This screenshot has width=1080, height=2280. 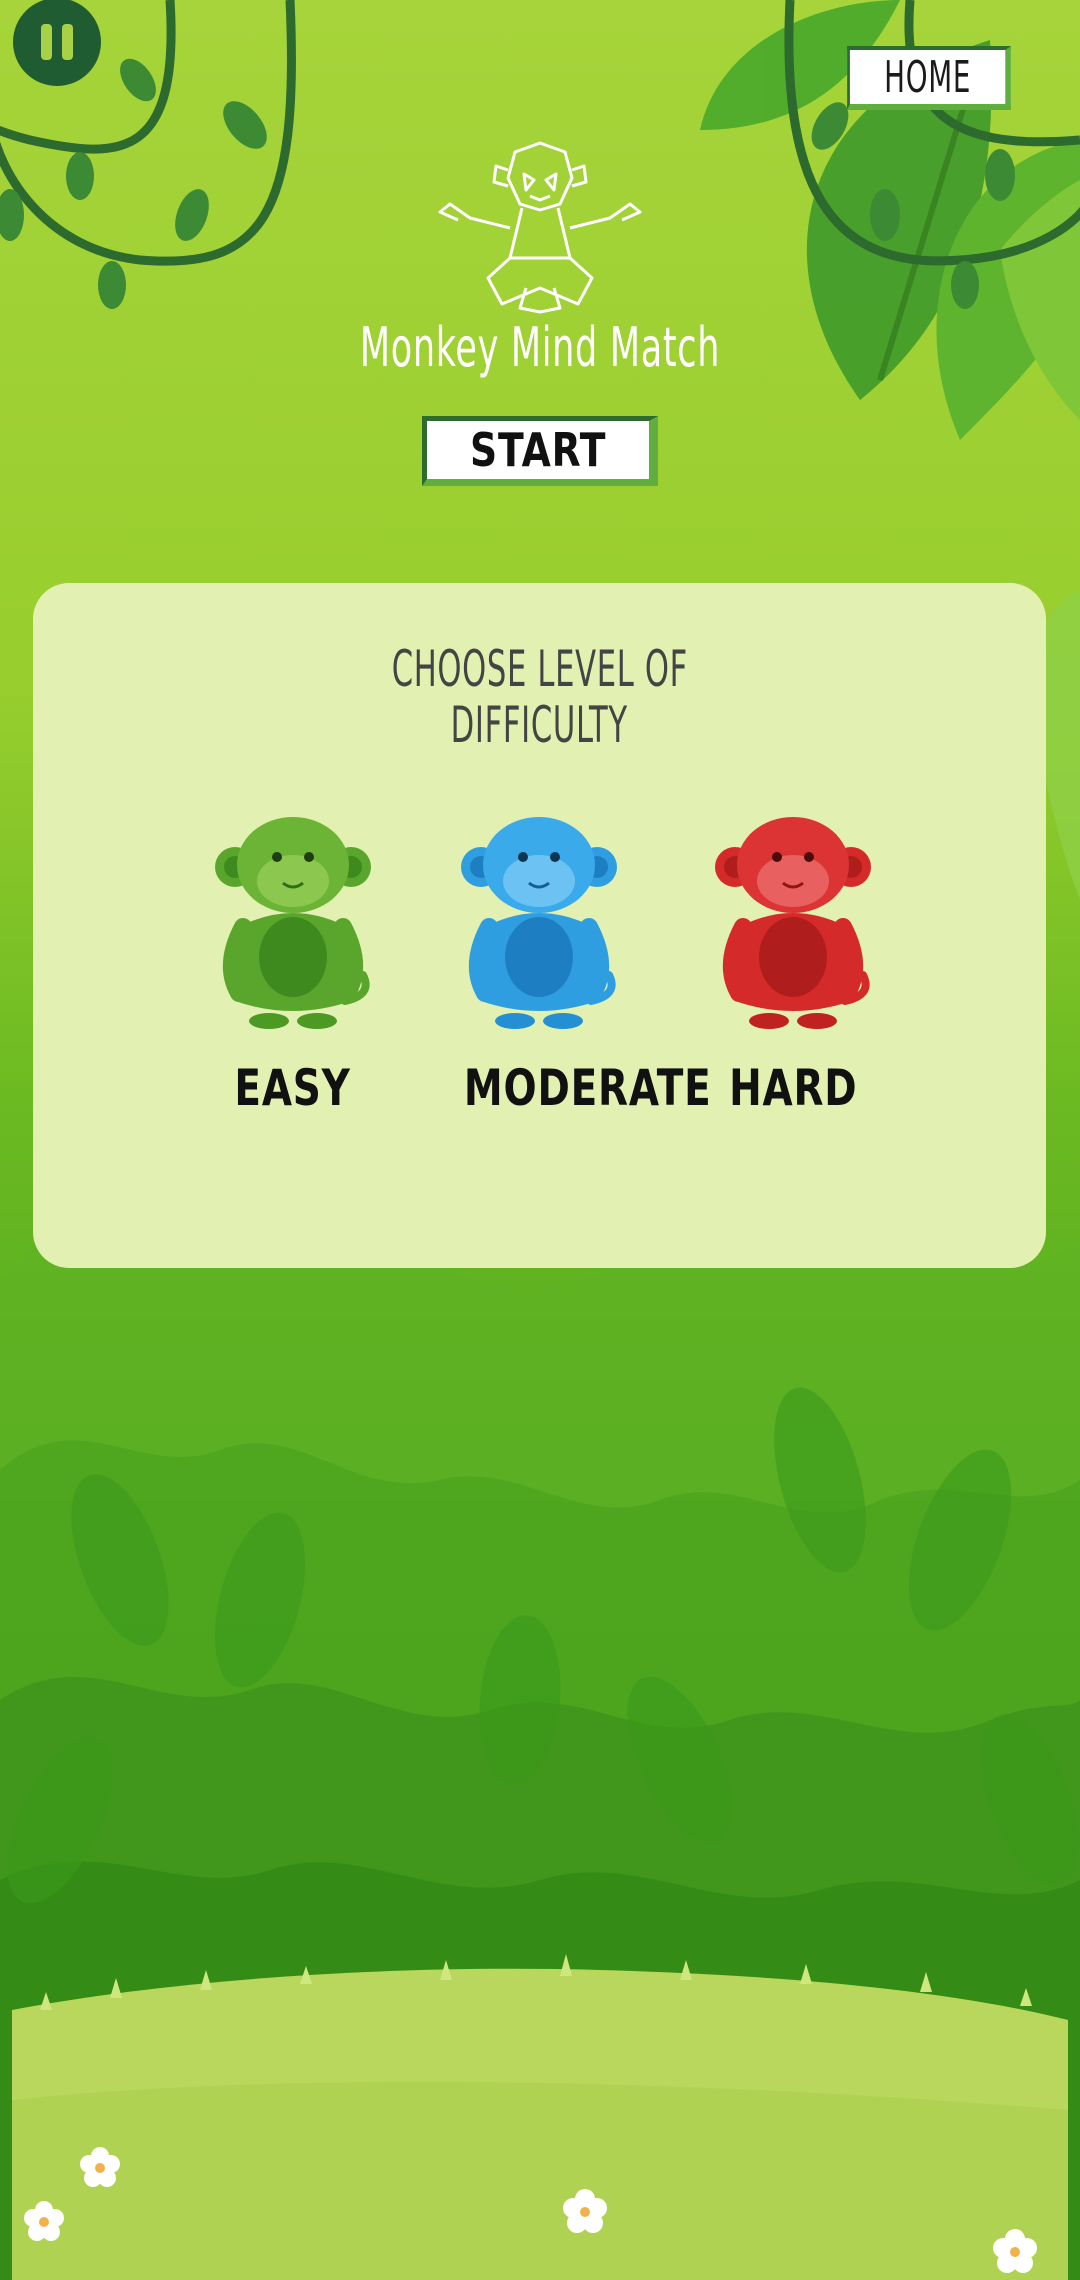 I want to click on home-button: HOME, so click(x=929, y=78).